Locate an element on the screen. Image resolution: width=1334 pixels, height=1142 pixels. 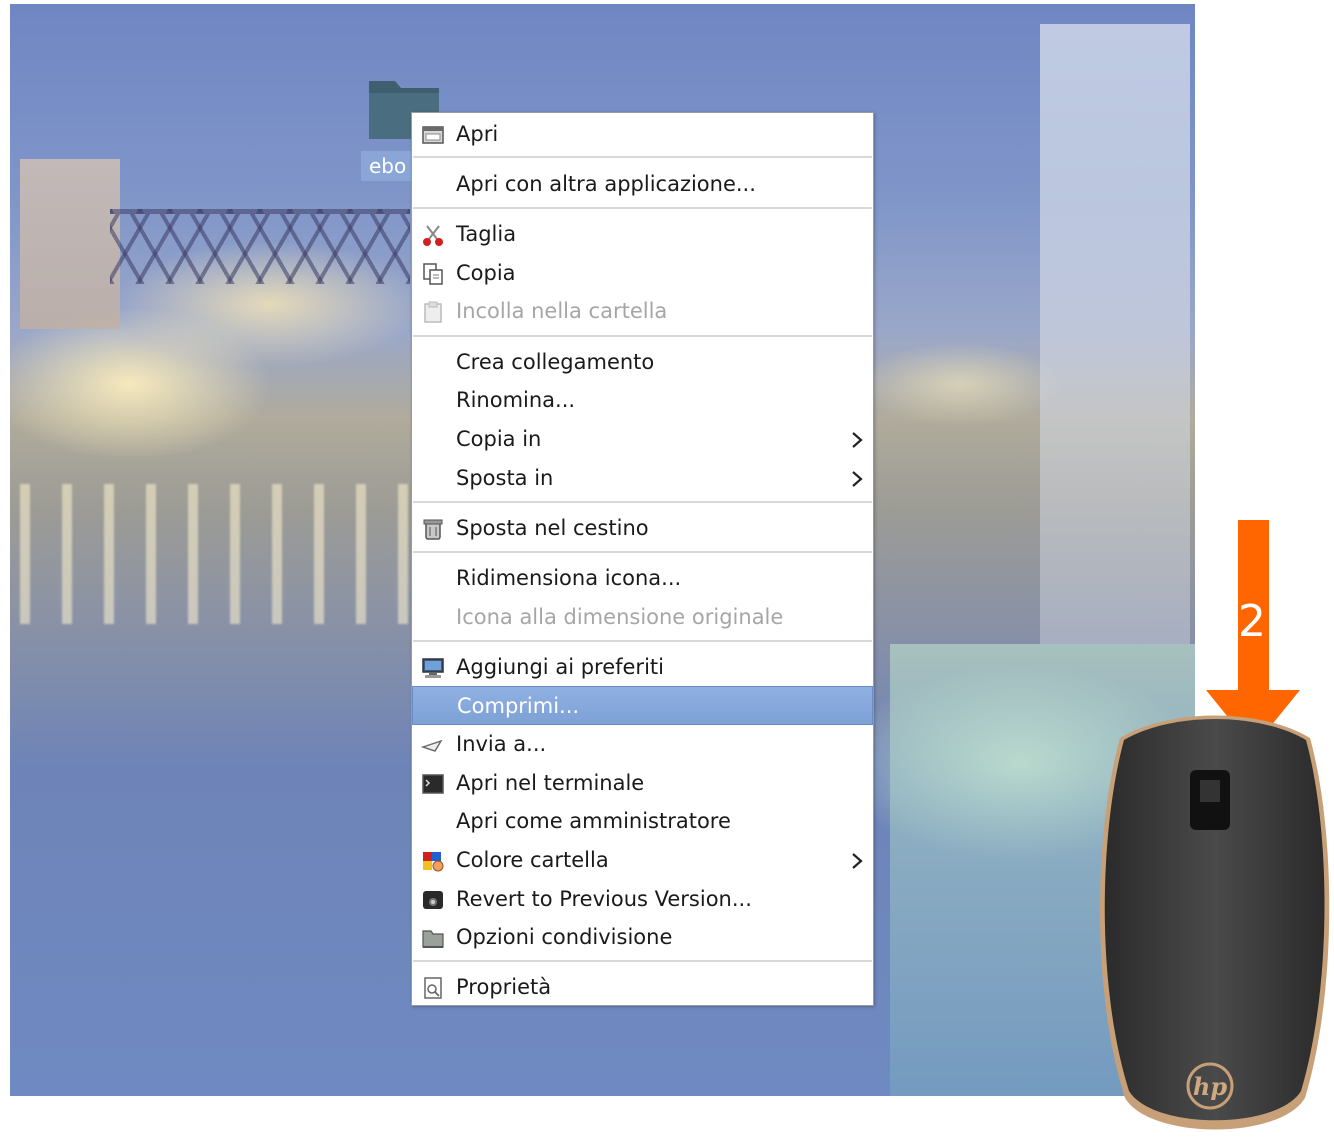
menu-item-amministratore: Apri come amministratore is located at coordinates (642, 821).